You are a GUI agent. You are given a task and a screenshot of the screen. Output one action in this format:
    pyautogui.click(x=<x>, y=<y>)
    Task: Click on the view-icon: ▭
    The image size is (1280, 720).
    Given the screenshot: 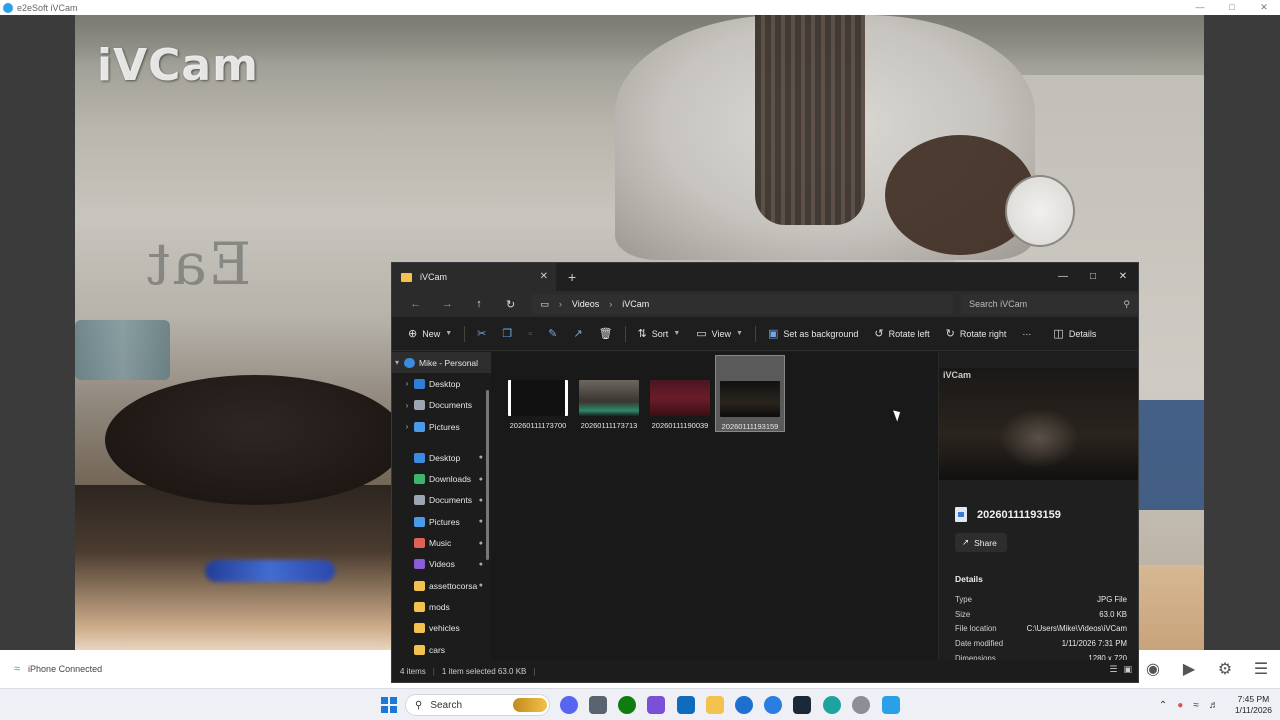 What is the action you would take?
    pyautogui.click(x=701, y=334)
    